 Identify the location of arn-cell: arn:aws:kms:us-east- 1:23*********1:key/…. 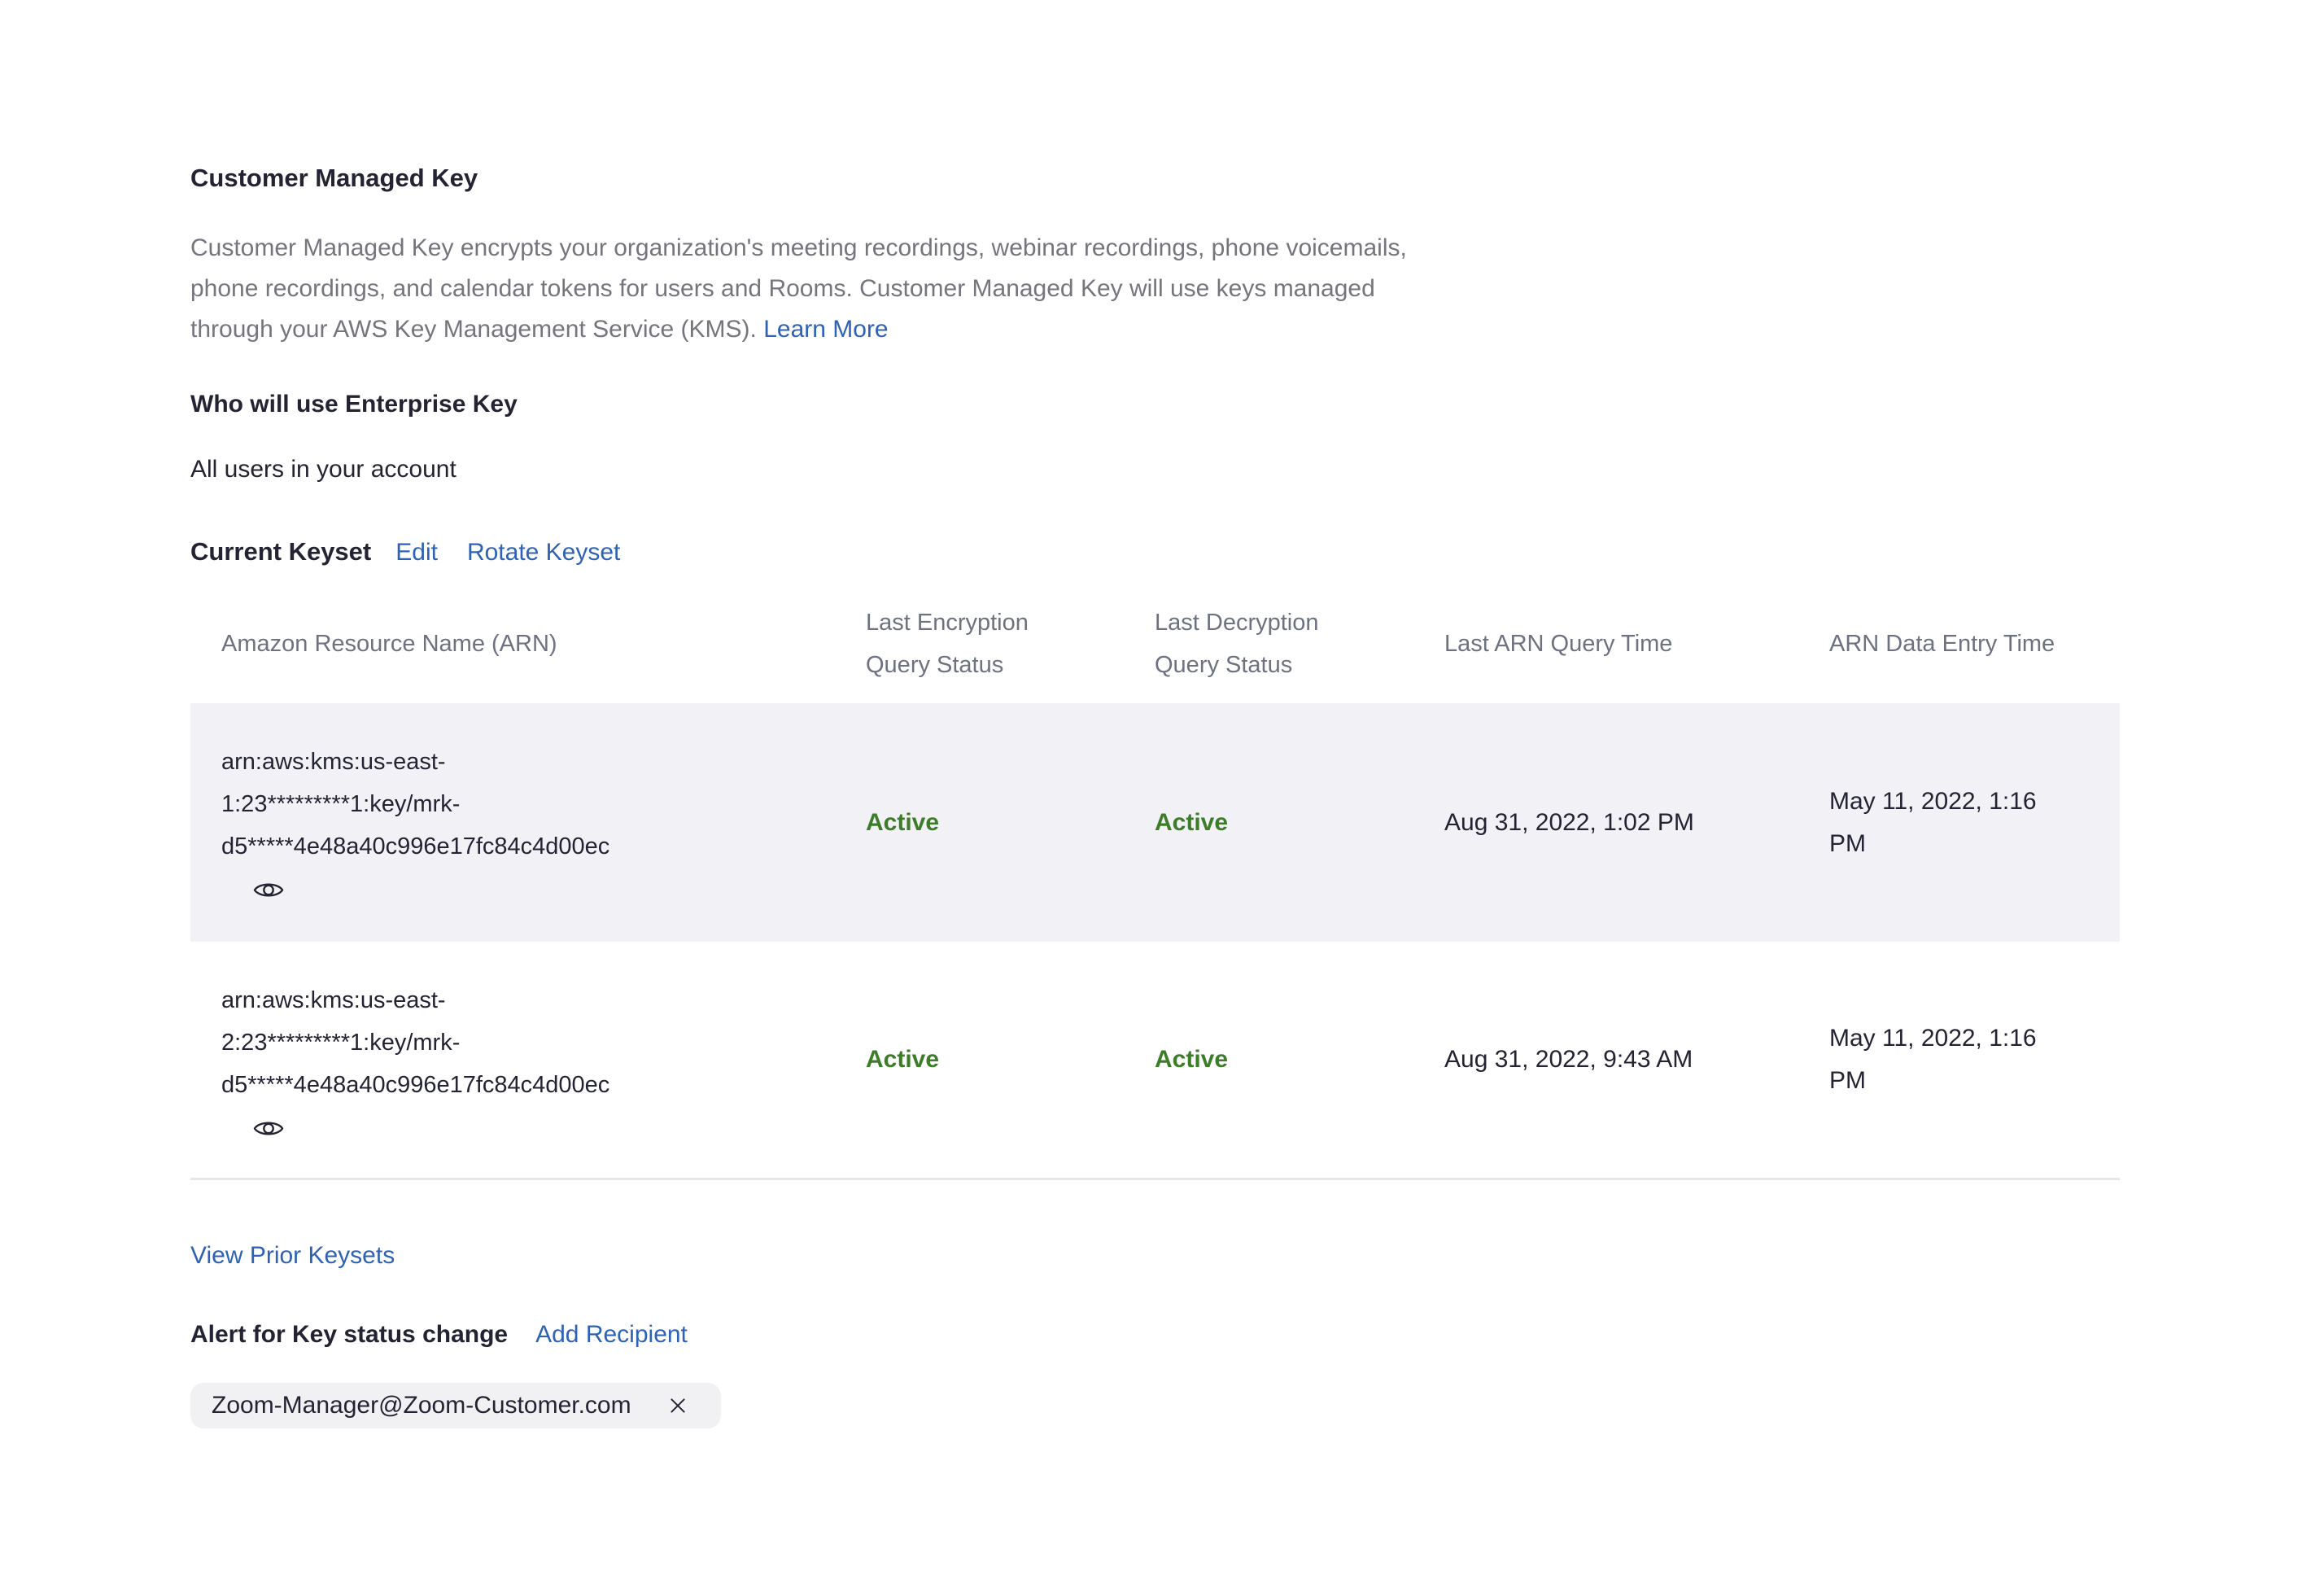
(512, 822).